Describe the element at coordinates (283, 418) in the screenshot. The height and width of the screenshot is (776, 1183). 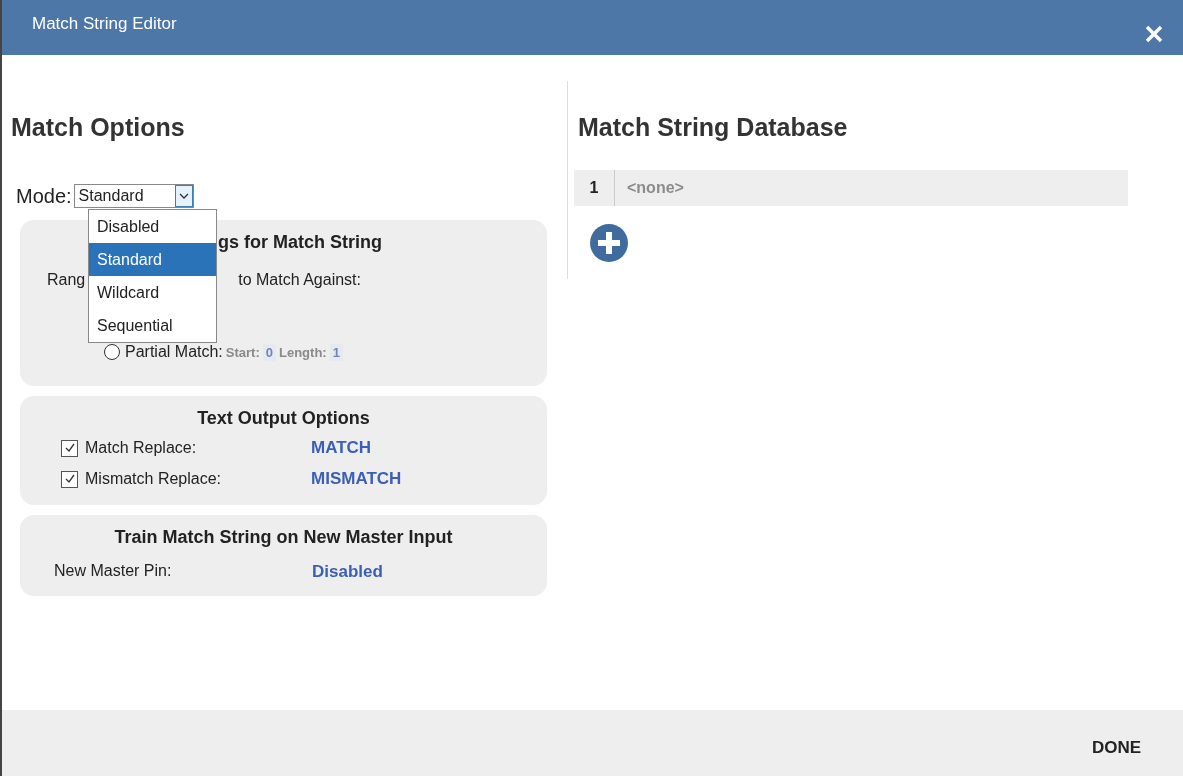
I see `panel-title: Text Output Options` at that location.